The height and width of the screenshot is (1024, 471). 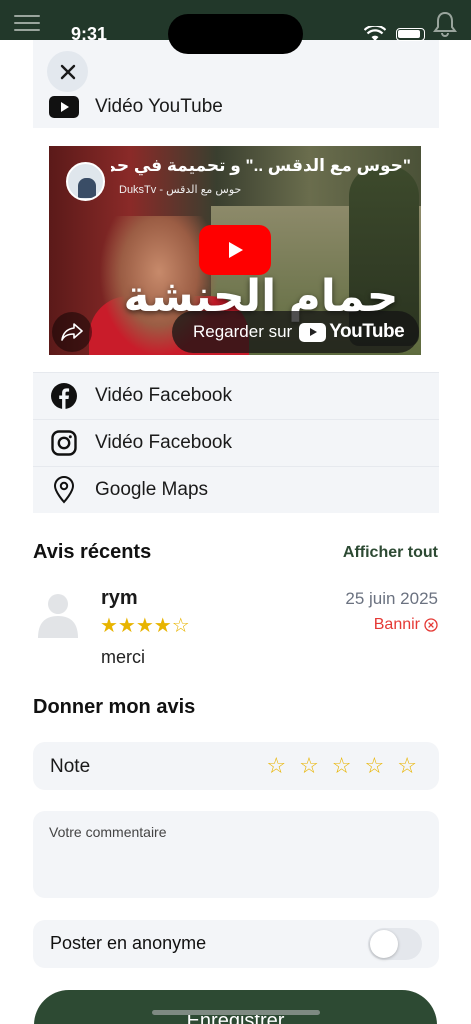 I want to click on save-button: Enregistrer, so click(x=235, y=1007).